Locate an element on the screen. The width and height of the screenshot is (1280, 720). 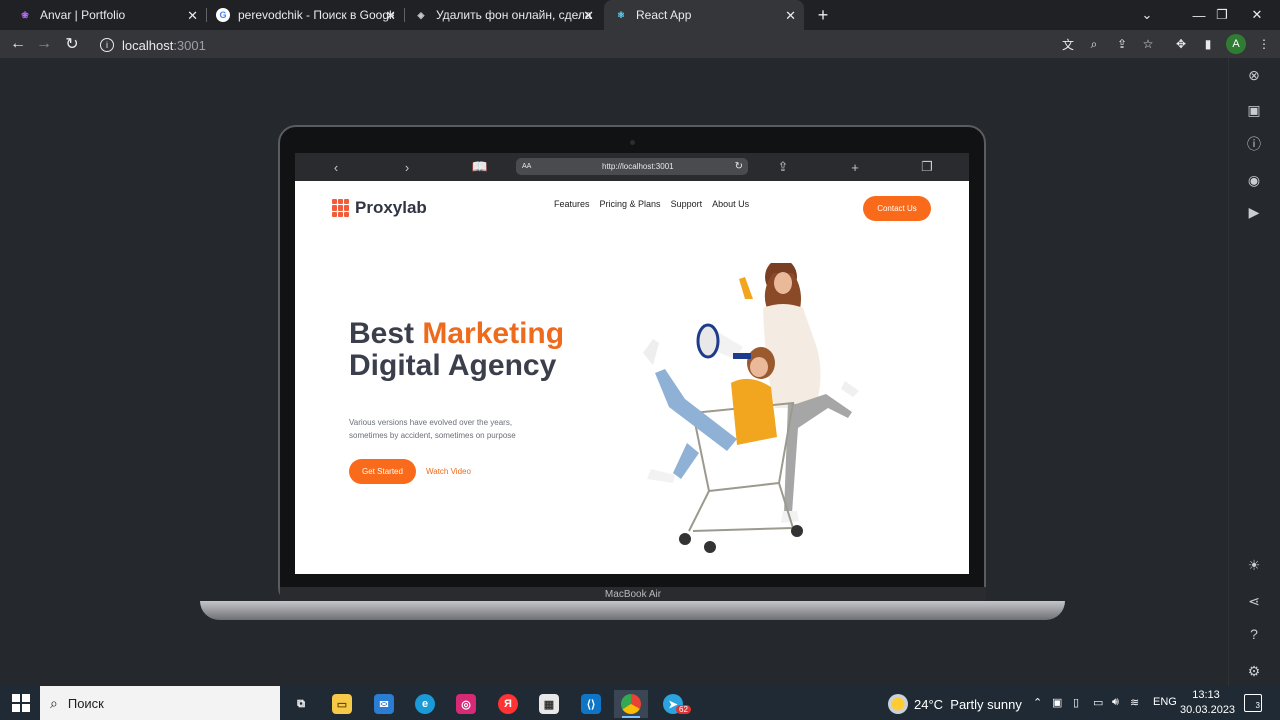
close-window-icon: ✕ is located at coordinates (1257, 15).